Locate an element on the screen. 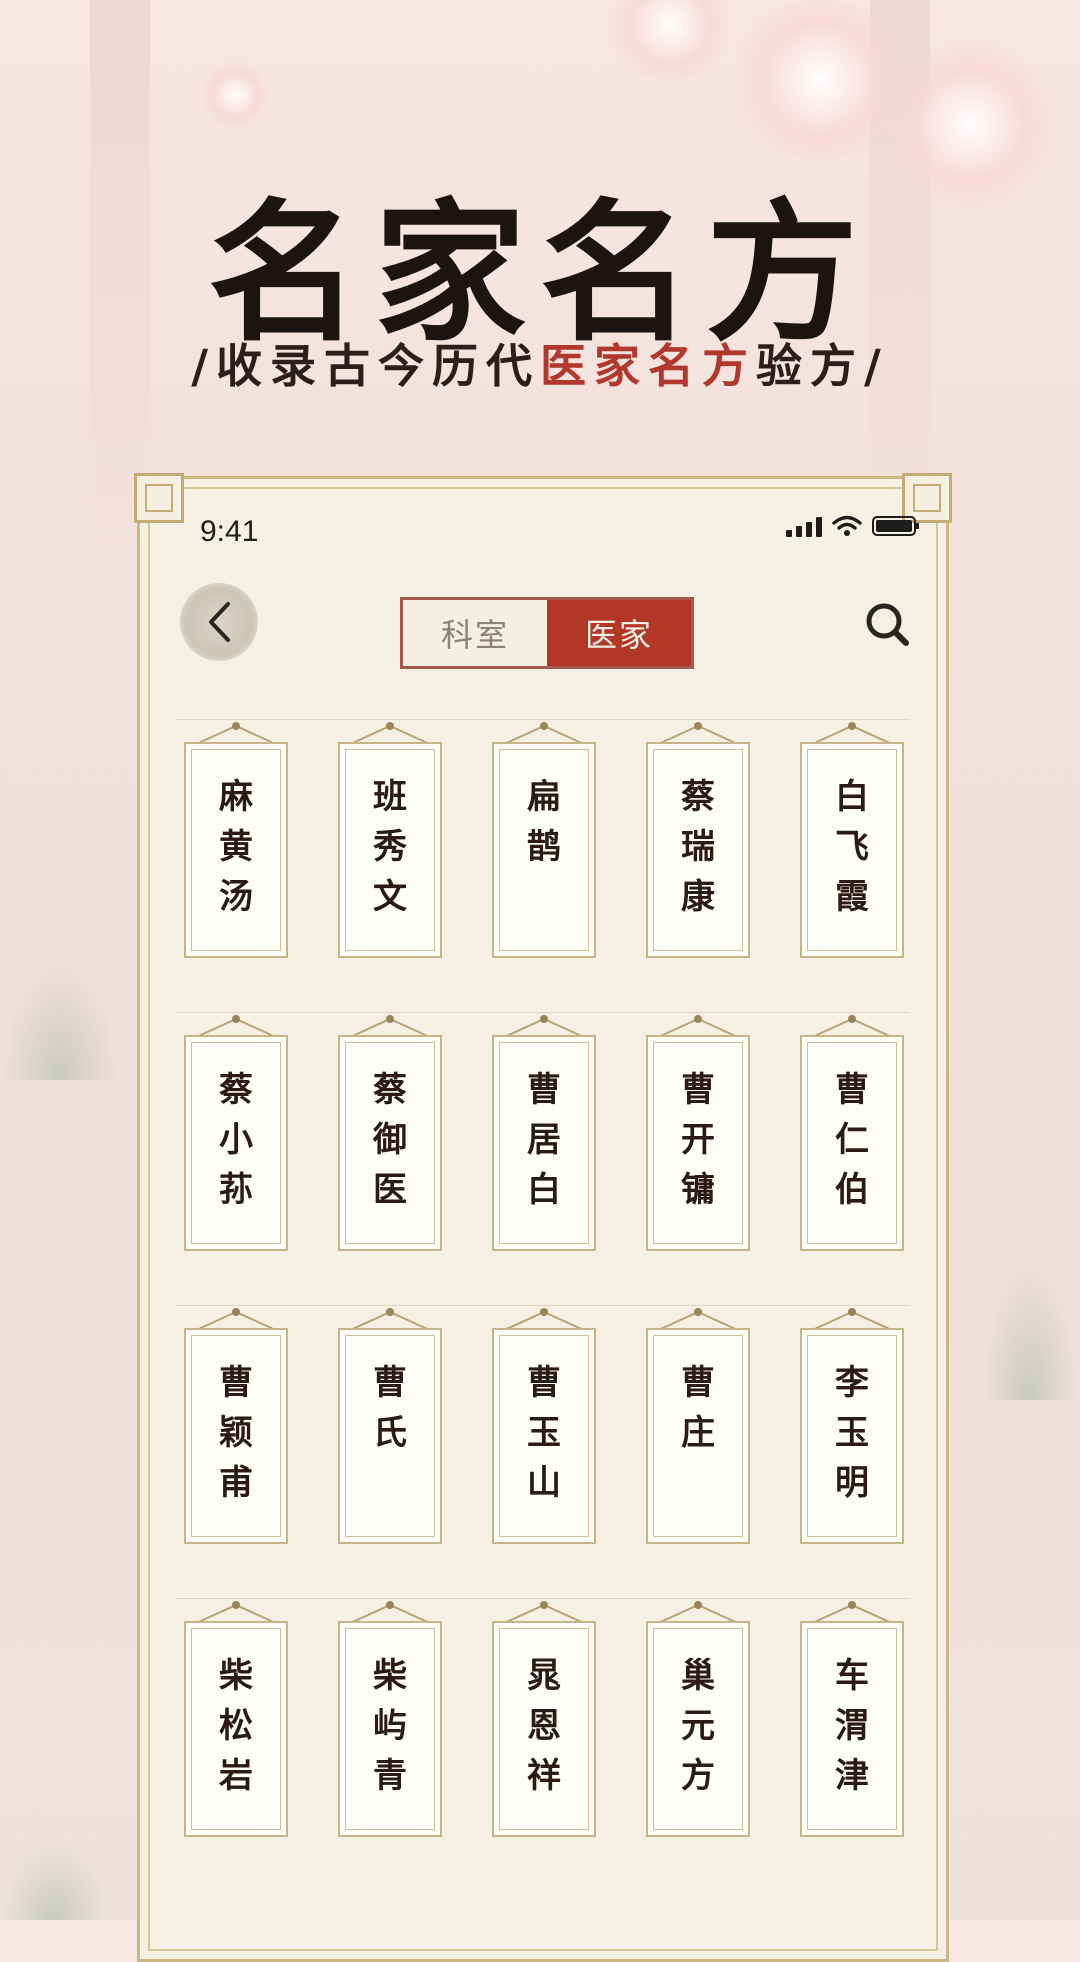 The image size is (1080, 1962). physician-name: 李玉明 is located at coordinates (852, 1436).